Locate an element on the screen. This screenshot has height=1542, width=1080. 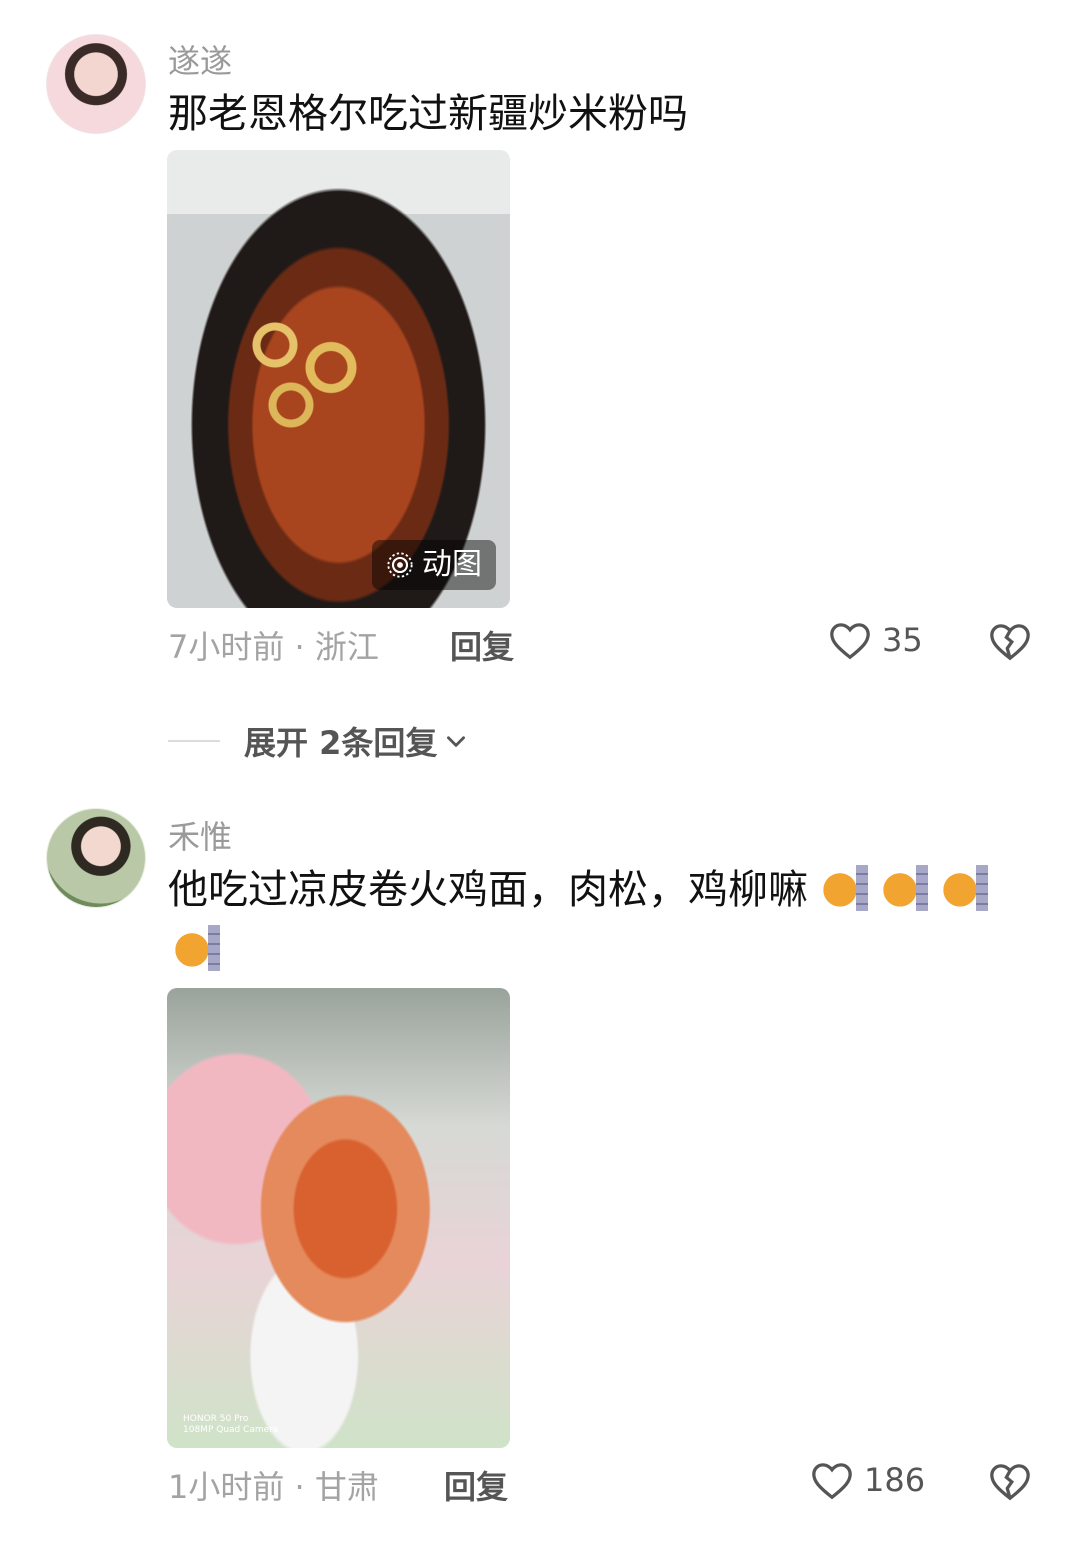
like-button: 186 is located at coordinates (867, 1480).